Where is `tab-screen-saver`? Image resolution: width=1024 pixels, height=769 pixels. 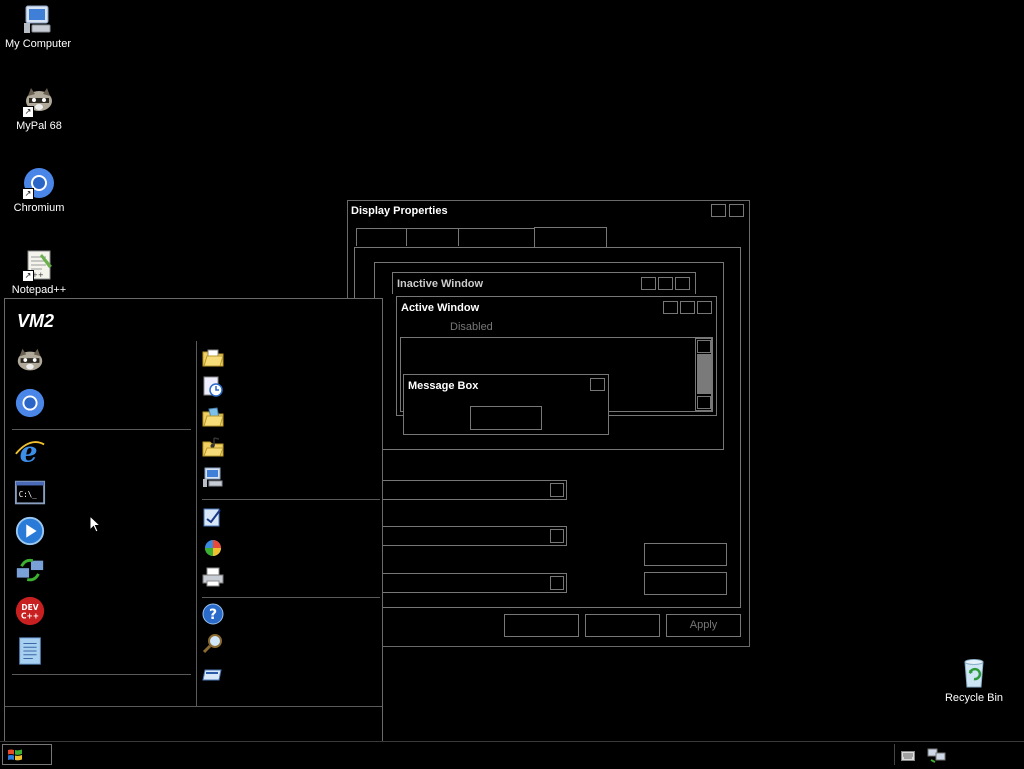 tab-screen-saver is located at coordinates (496, 237).